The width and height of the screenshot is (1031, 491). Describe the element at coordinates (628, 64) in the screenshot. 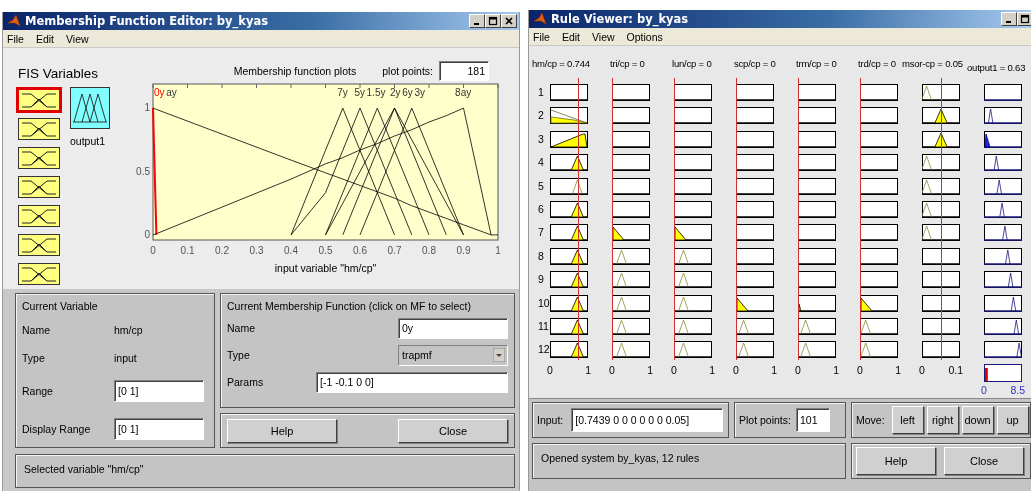

I see `variable-value-label: tri/cp = 0` at that location.